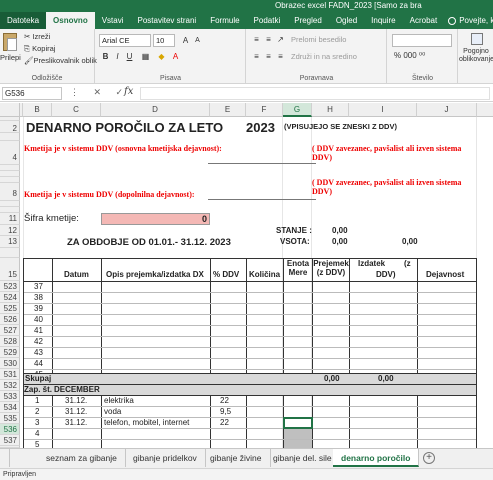  Describe the element at coordinates (113, 20) in the screenshot. I see `tab-vstavi: Vstavi` at that location.